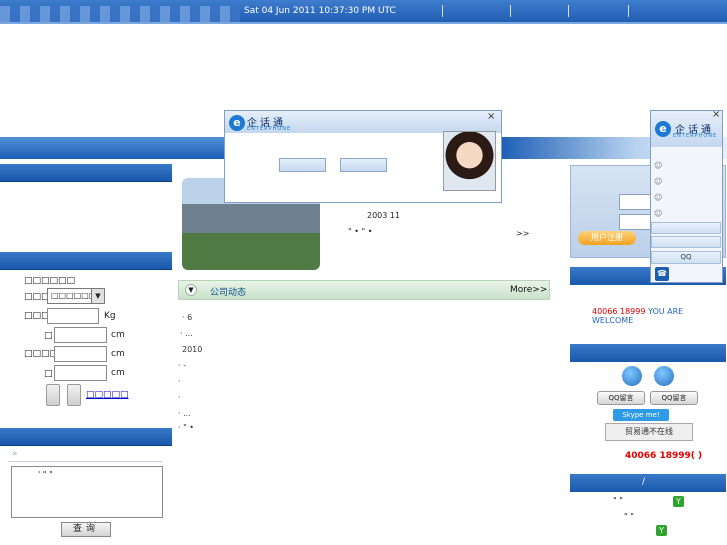 This screenshot has width=727, height=545. Describe the element at coordinates (73, 316) in the screenshot. I see `weight-input` at that location.